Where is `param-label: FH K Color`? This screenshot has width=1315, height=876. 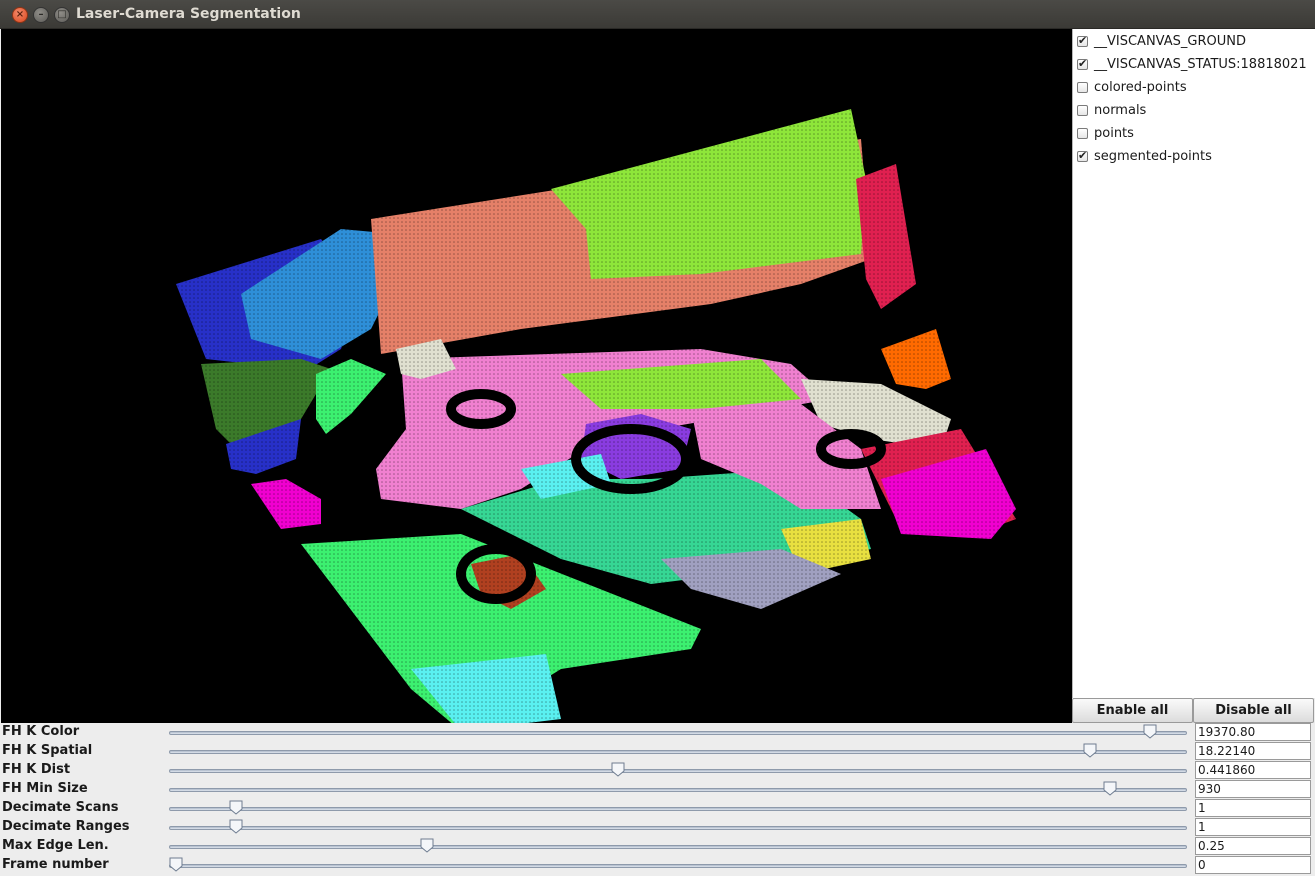 param-label: FH K Color is located at coordinates (41, 731).